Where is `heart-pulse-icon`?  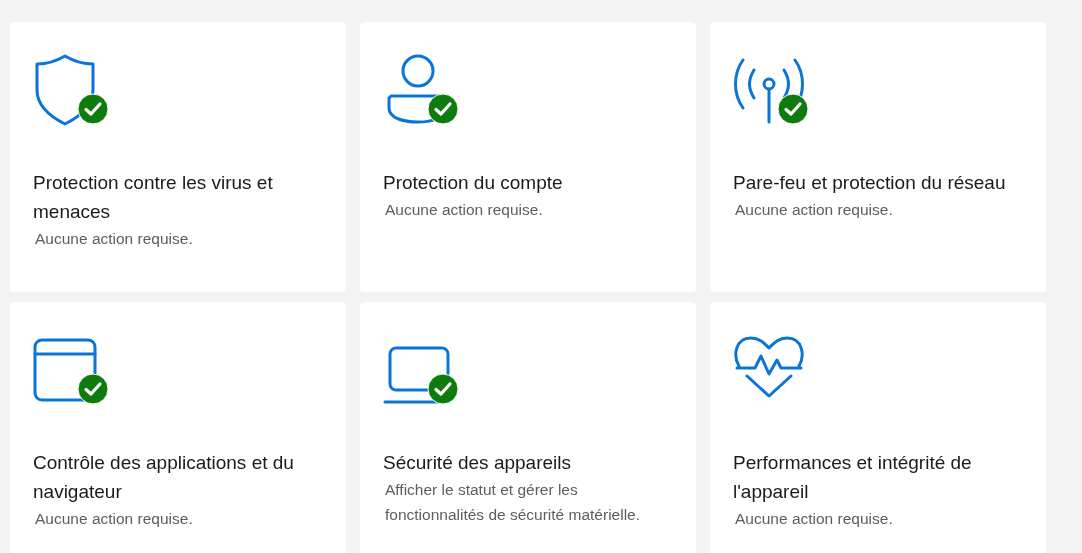
heart-pulse-icon is located at coordinates (769, 366).